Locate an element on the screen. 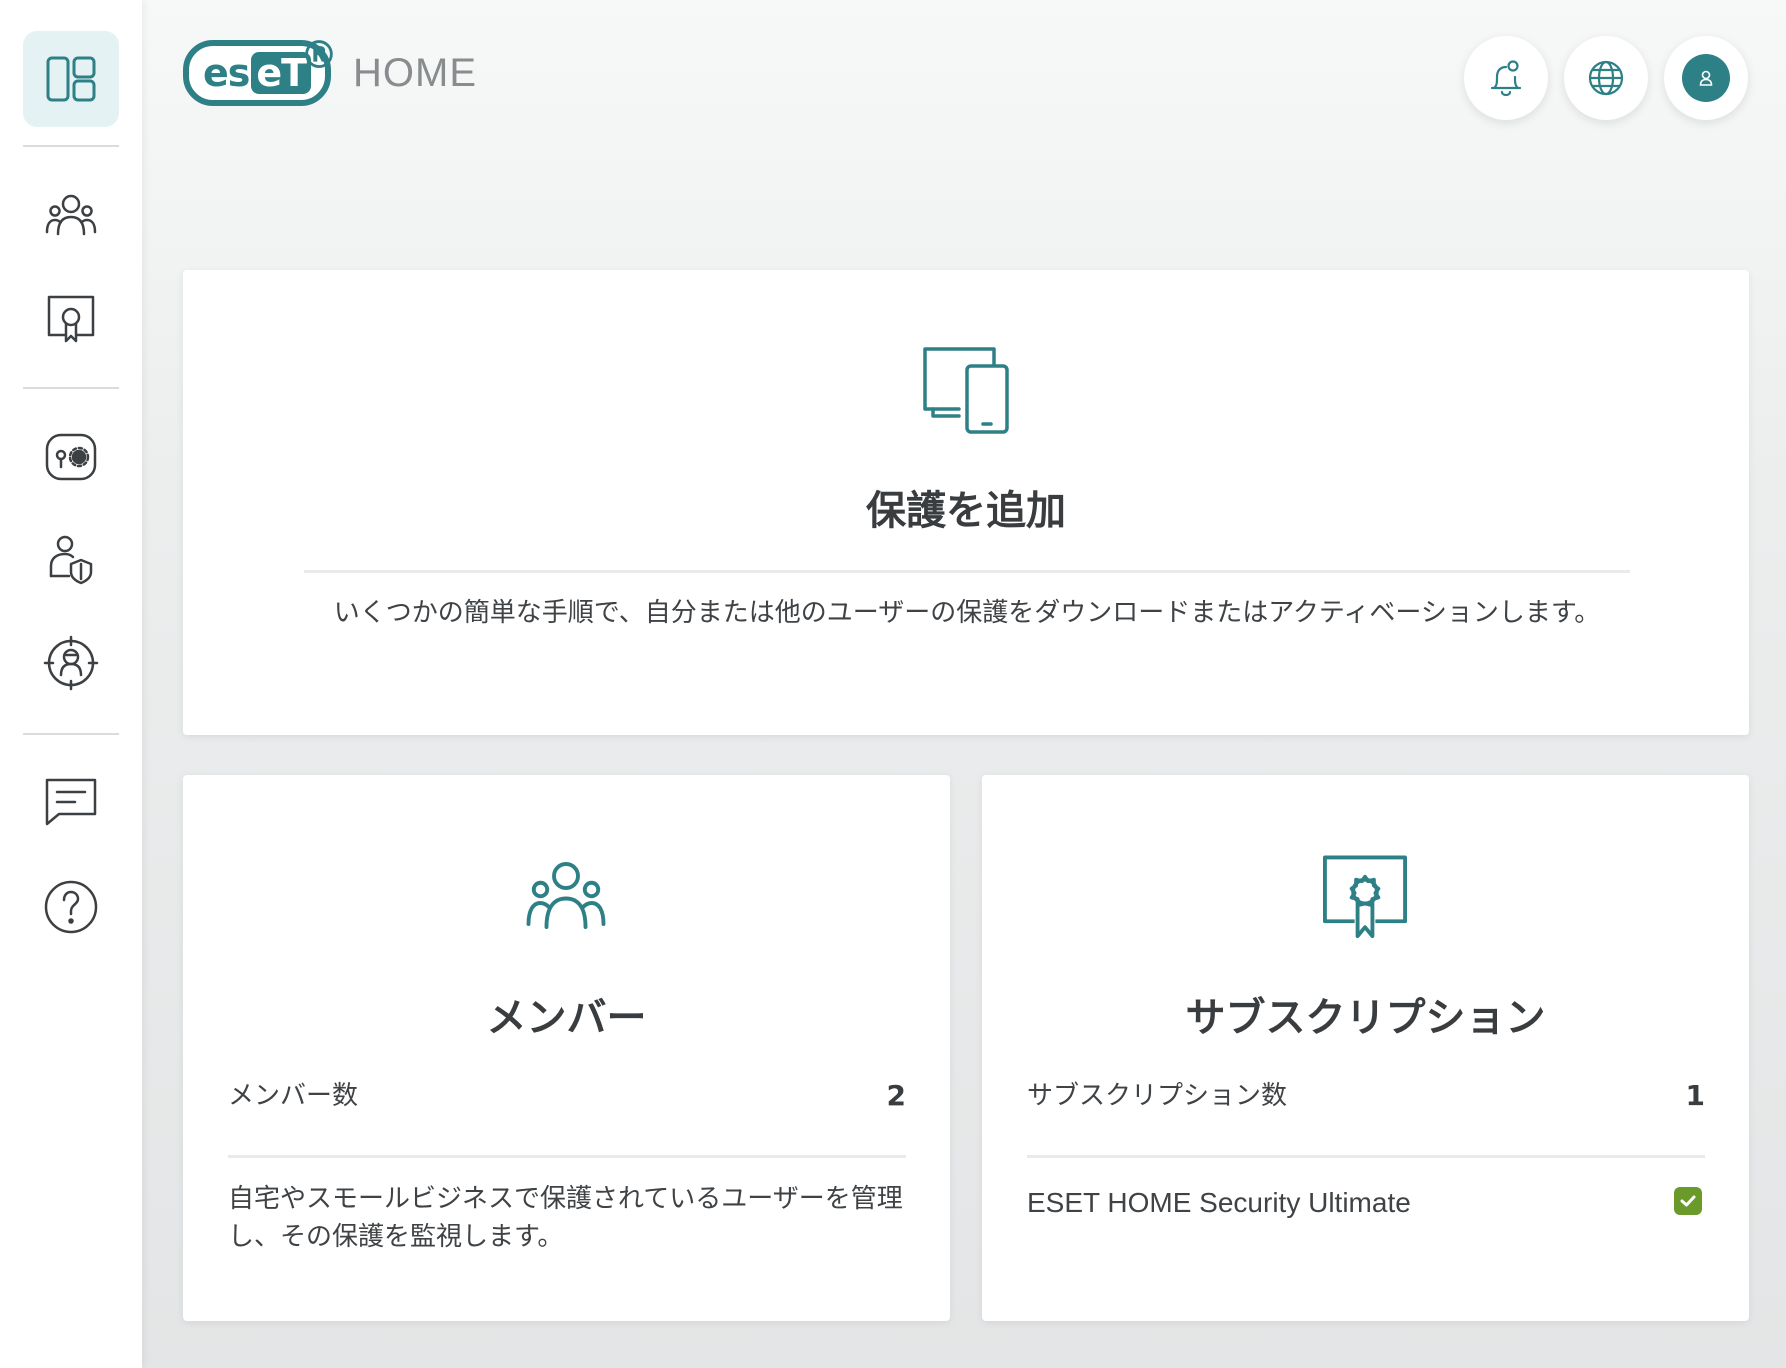 This screenshot has width=1786, height=1368. avatar is located at coordinates (1706, 78).